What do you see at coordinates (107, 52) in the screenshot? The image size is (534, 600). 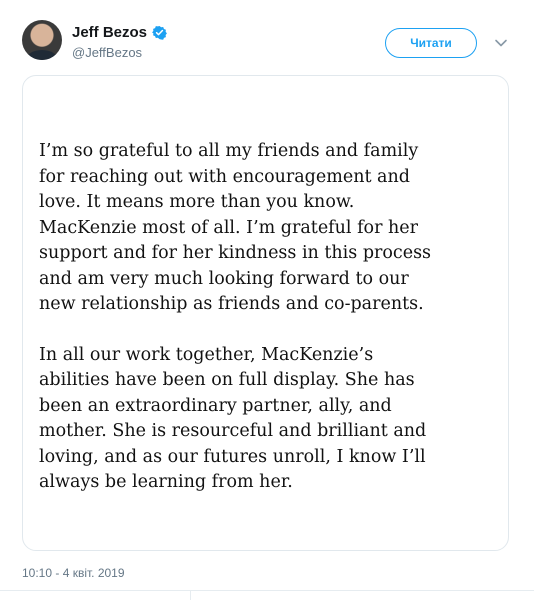 I see `author-handle: @JeffBezos` at bounding box center [107, 52].